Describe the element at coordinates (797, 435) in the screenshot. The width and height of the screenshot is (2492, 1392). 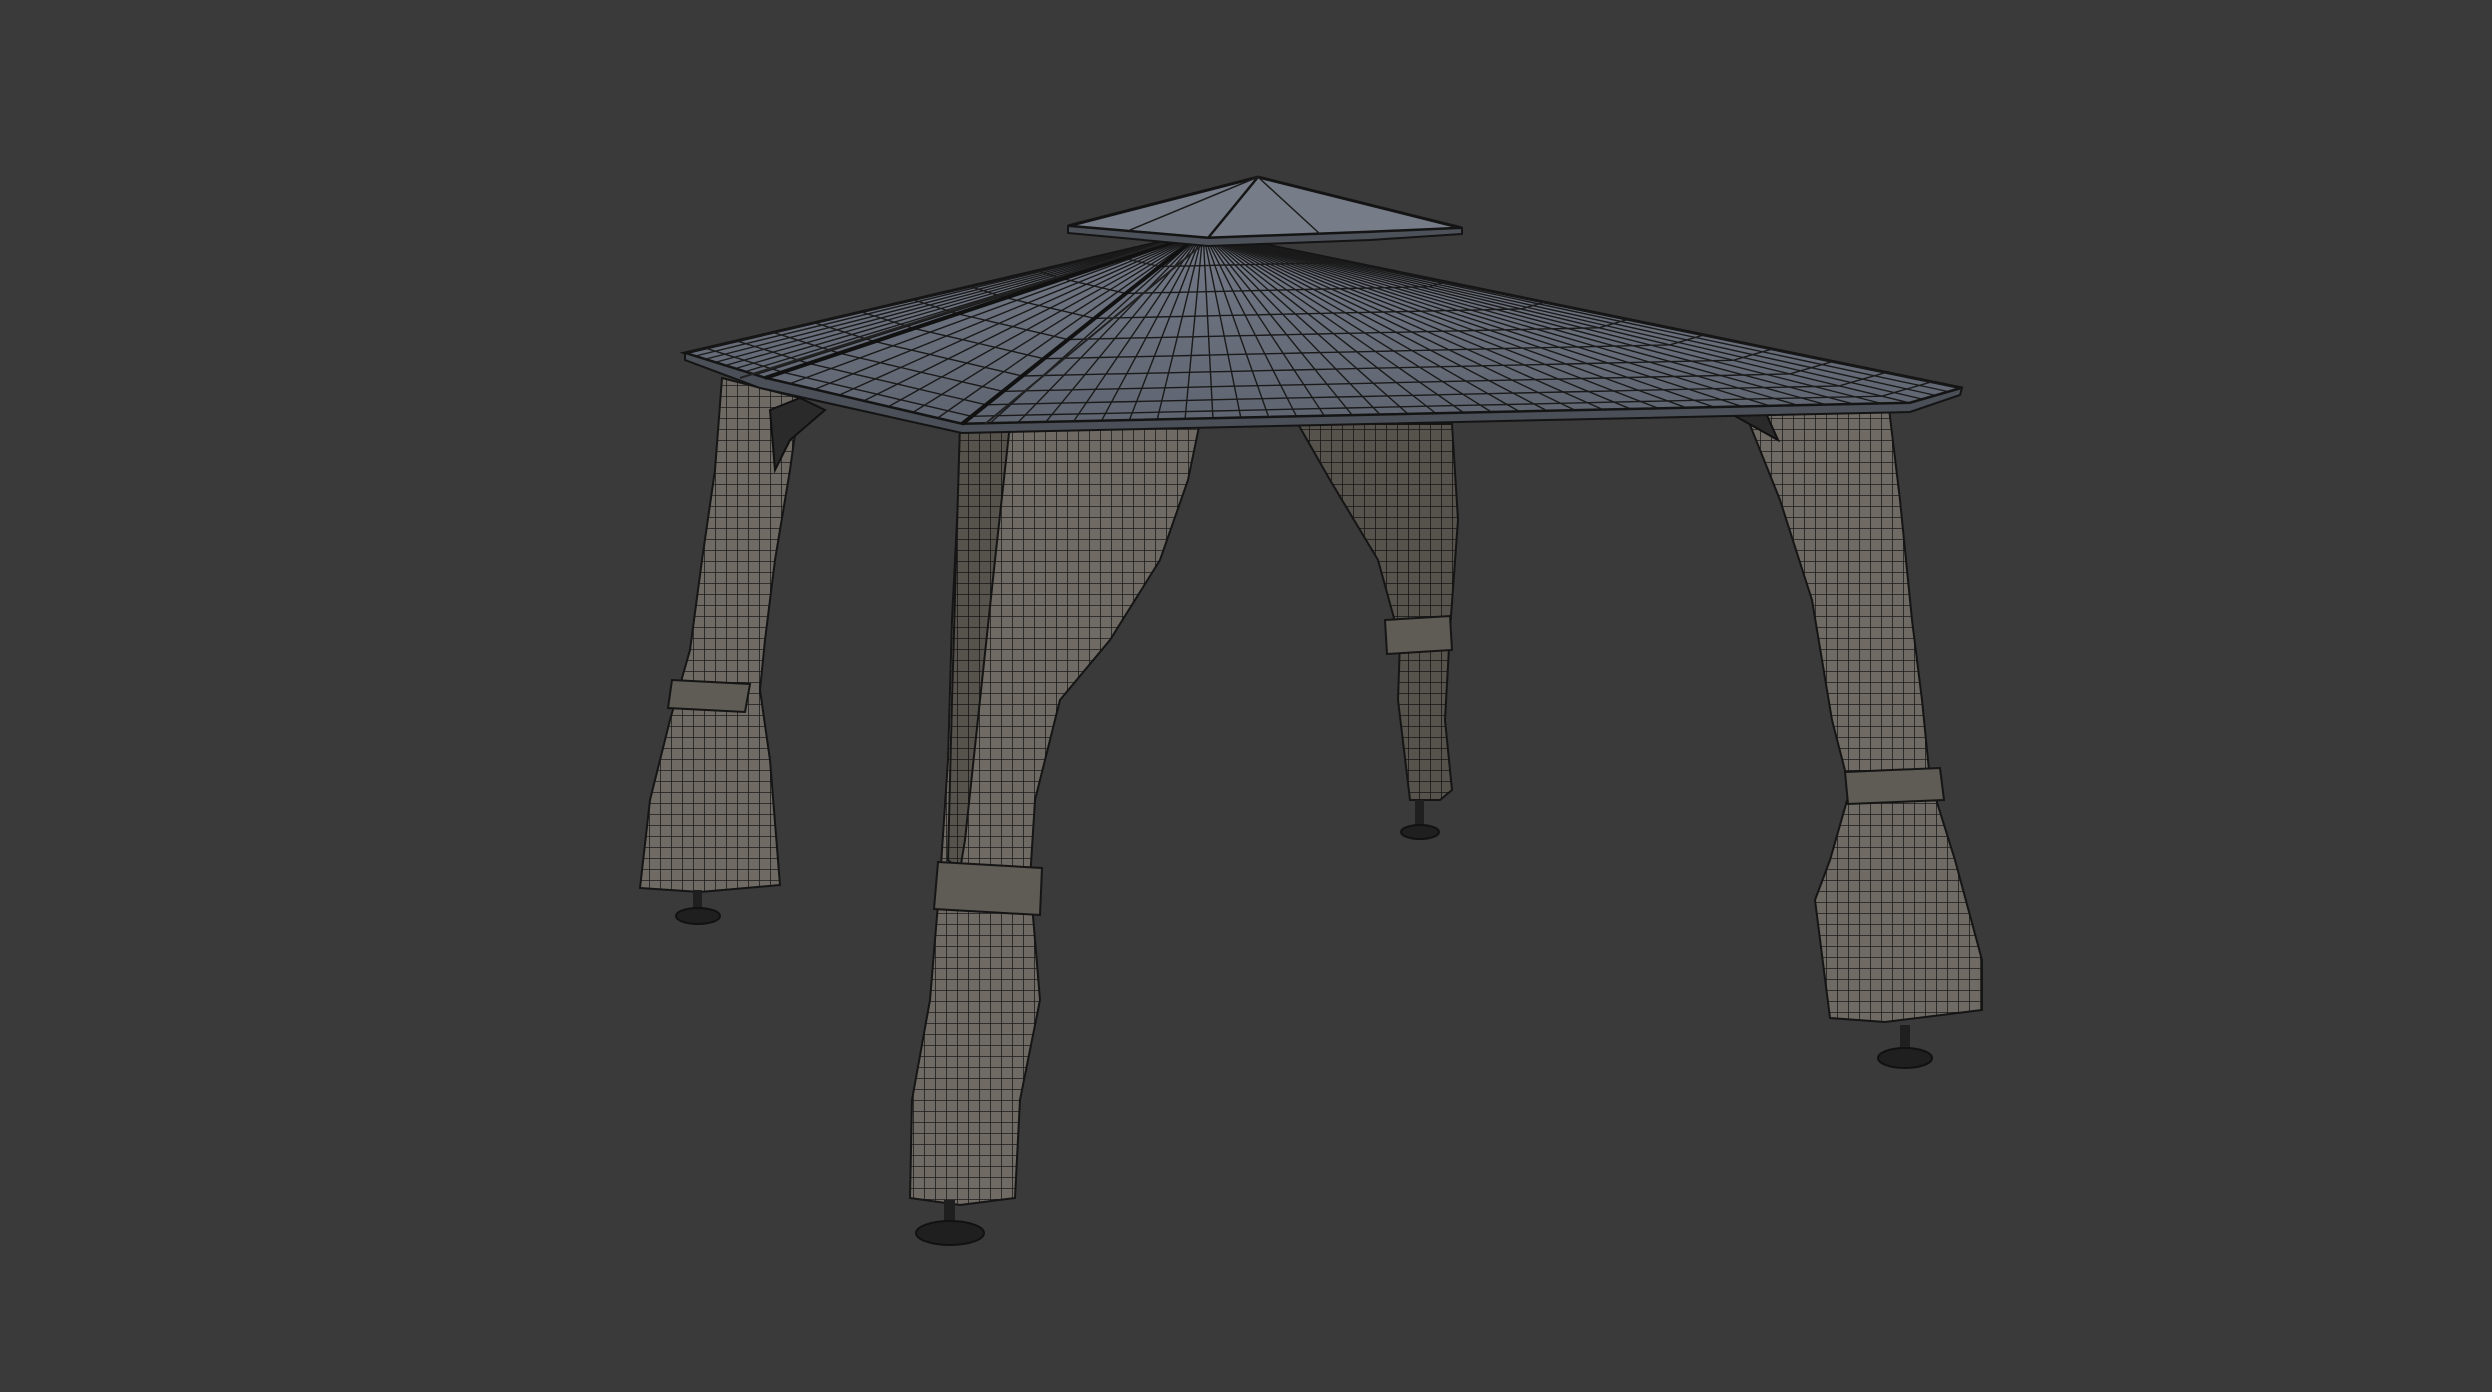
I see `roof-bracket` at that location.